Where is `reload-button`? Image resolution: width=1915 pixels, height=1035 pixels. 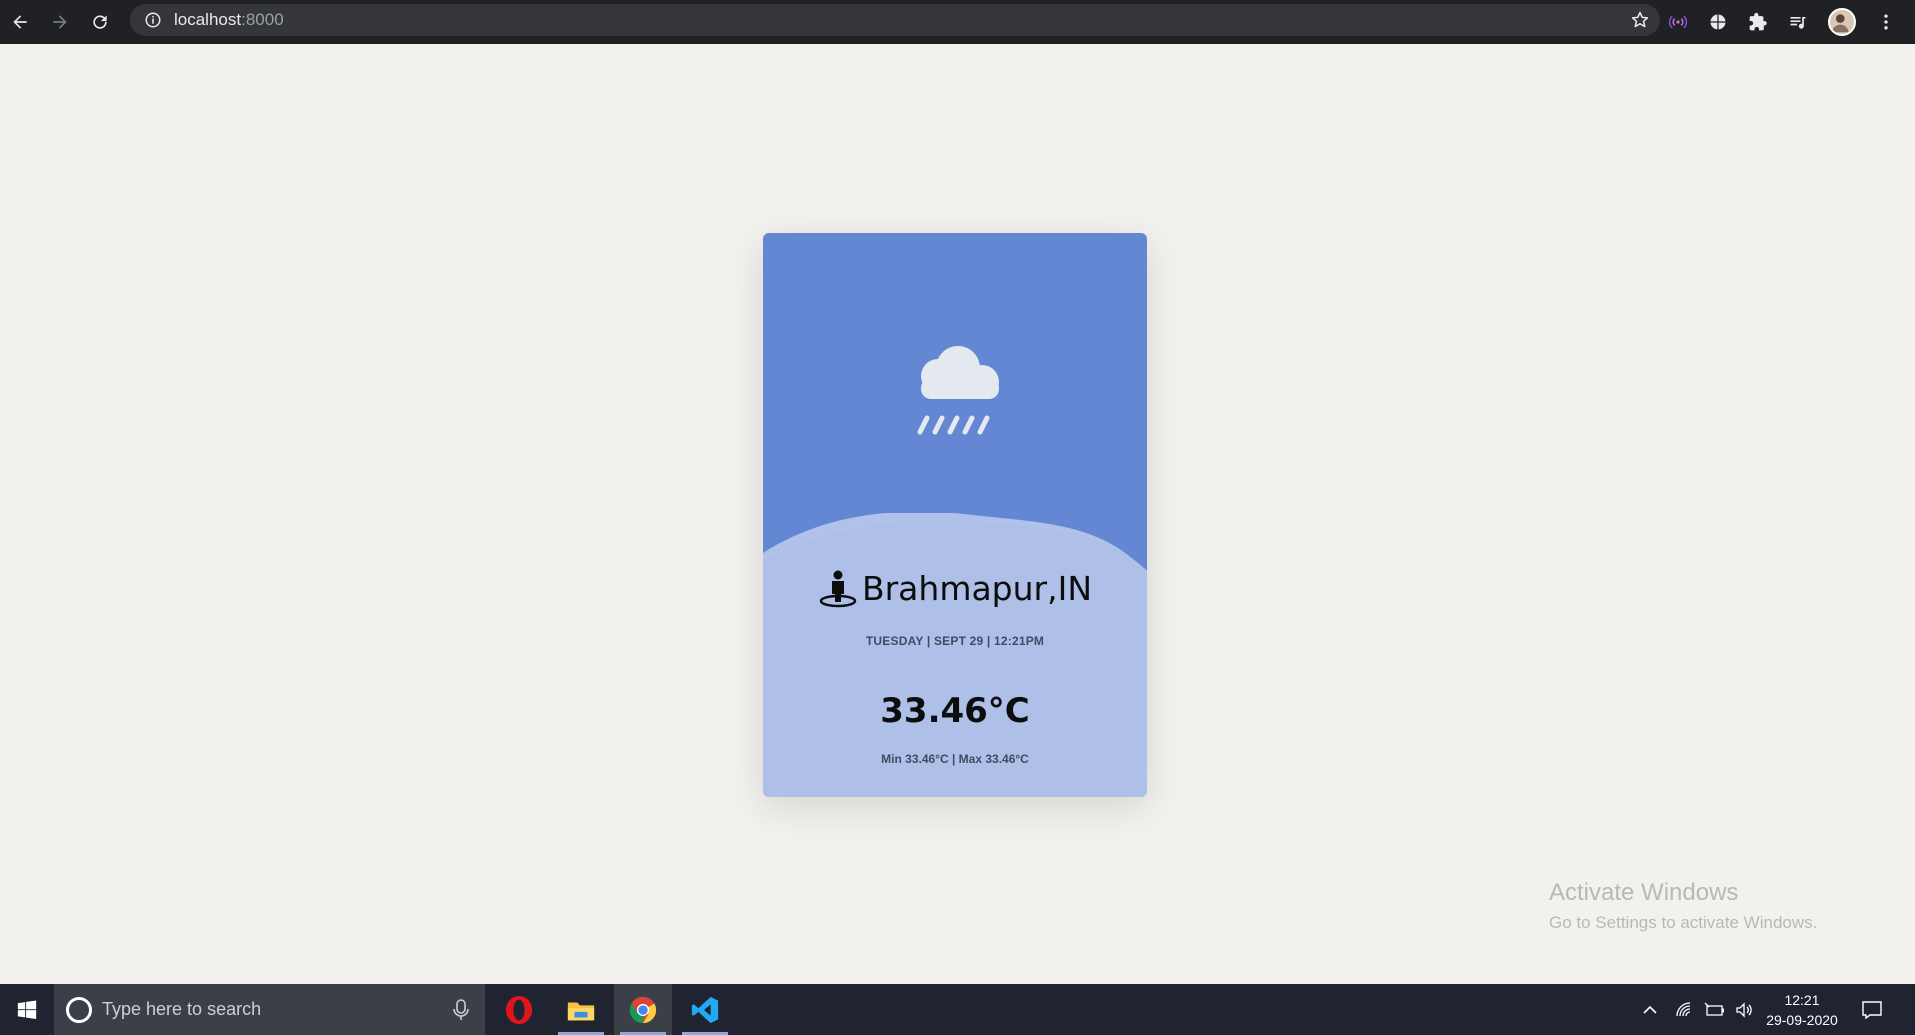
reload-button is located at coordinates (100, 22).